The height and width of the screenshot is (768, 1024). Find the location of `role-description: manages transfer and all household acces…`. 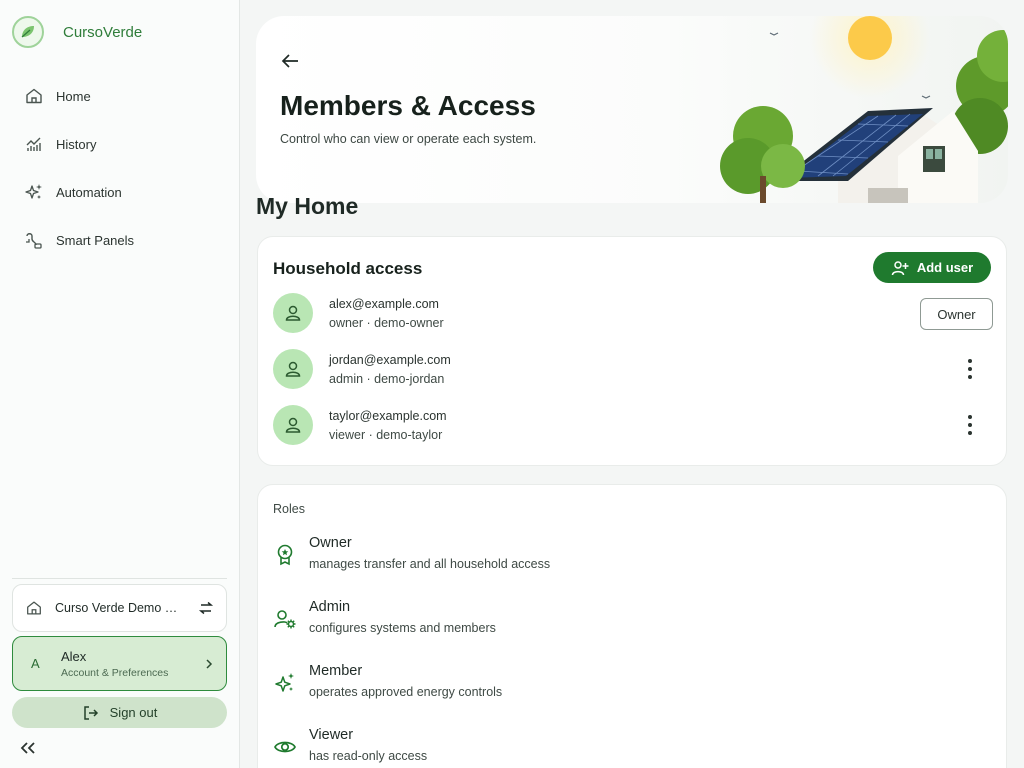

role-description: manages transfer and all household acces… is located at coordinates (430, 564).